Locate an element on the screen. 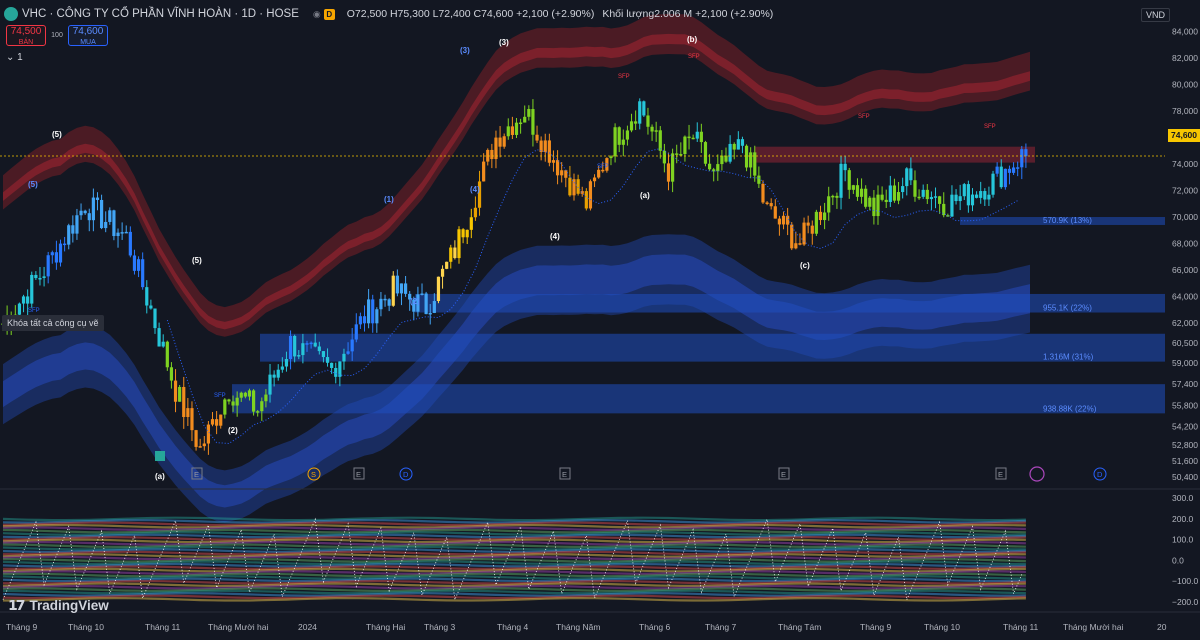 The image size is (1200, 640). wave-label: (c) is located at coordinates (805, 265).